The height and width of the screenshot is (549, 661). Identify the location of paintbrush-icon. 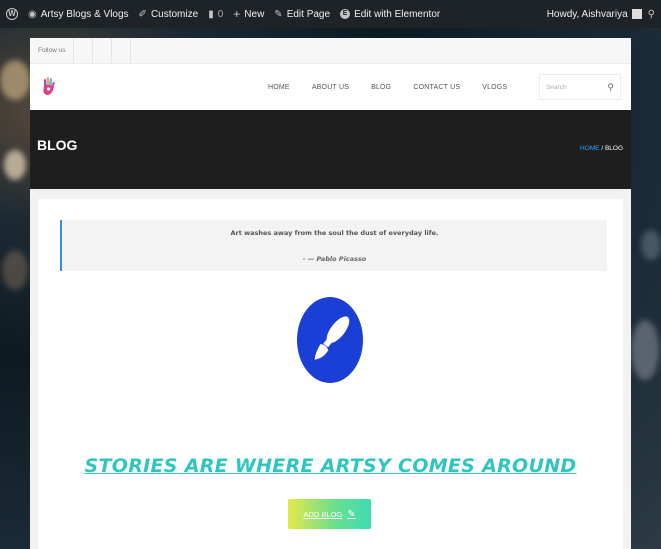
(332, 338).